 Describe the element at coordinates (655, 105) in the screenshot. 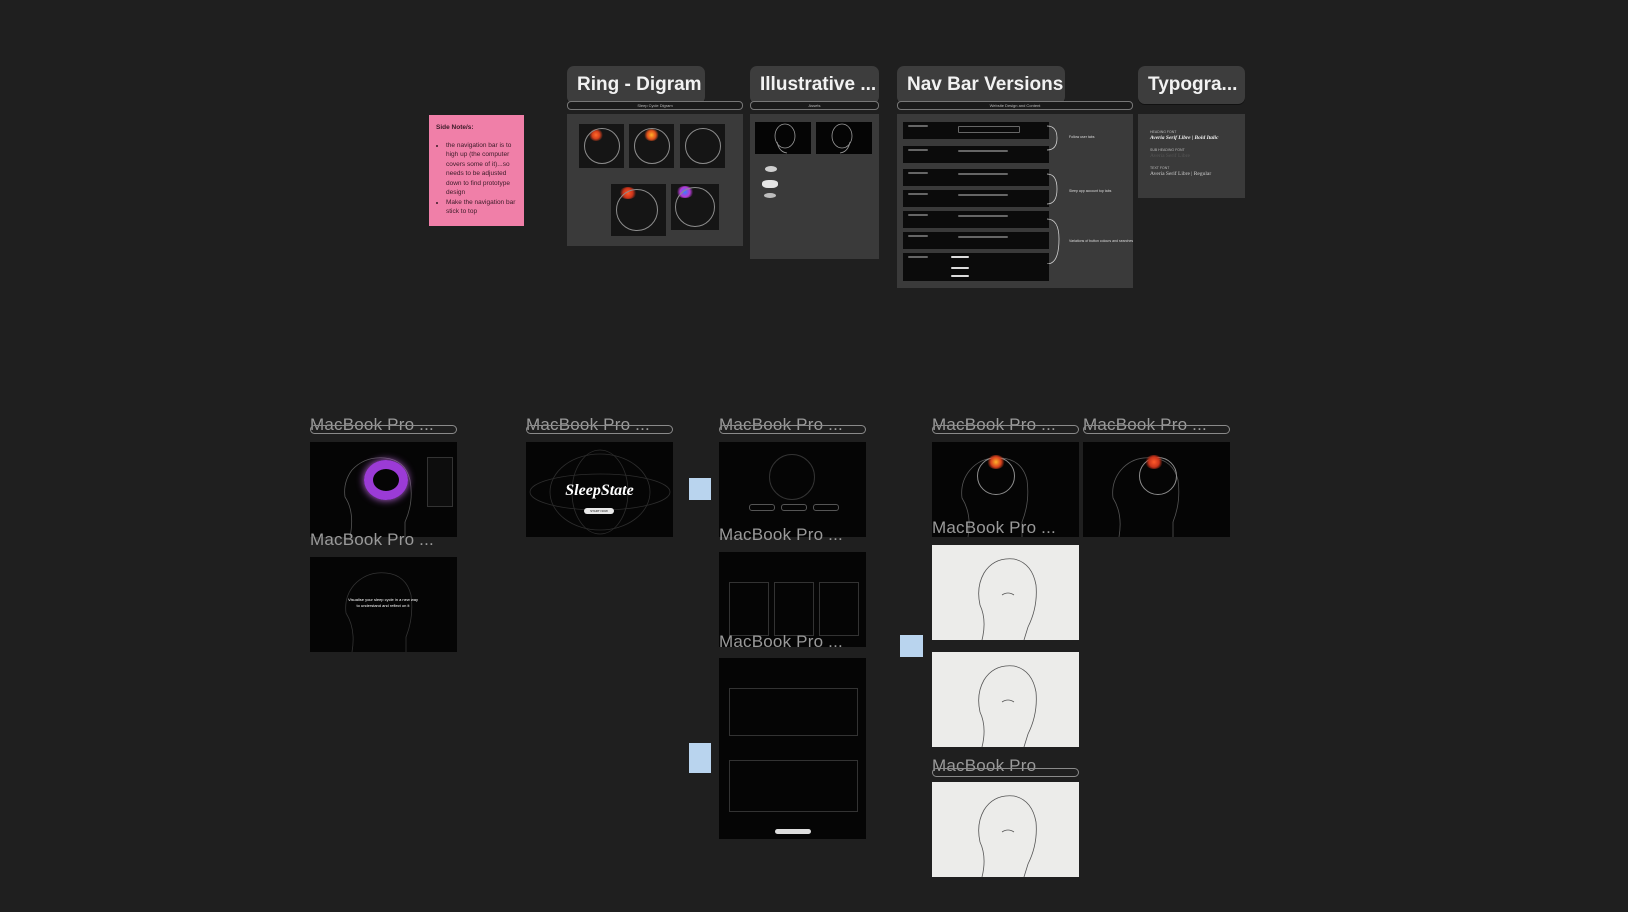

I see `section-ring-subtitle: Sleep Cycle Digram` at that location.